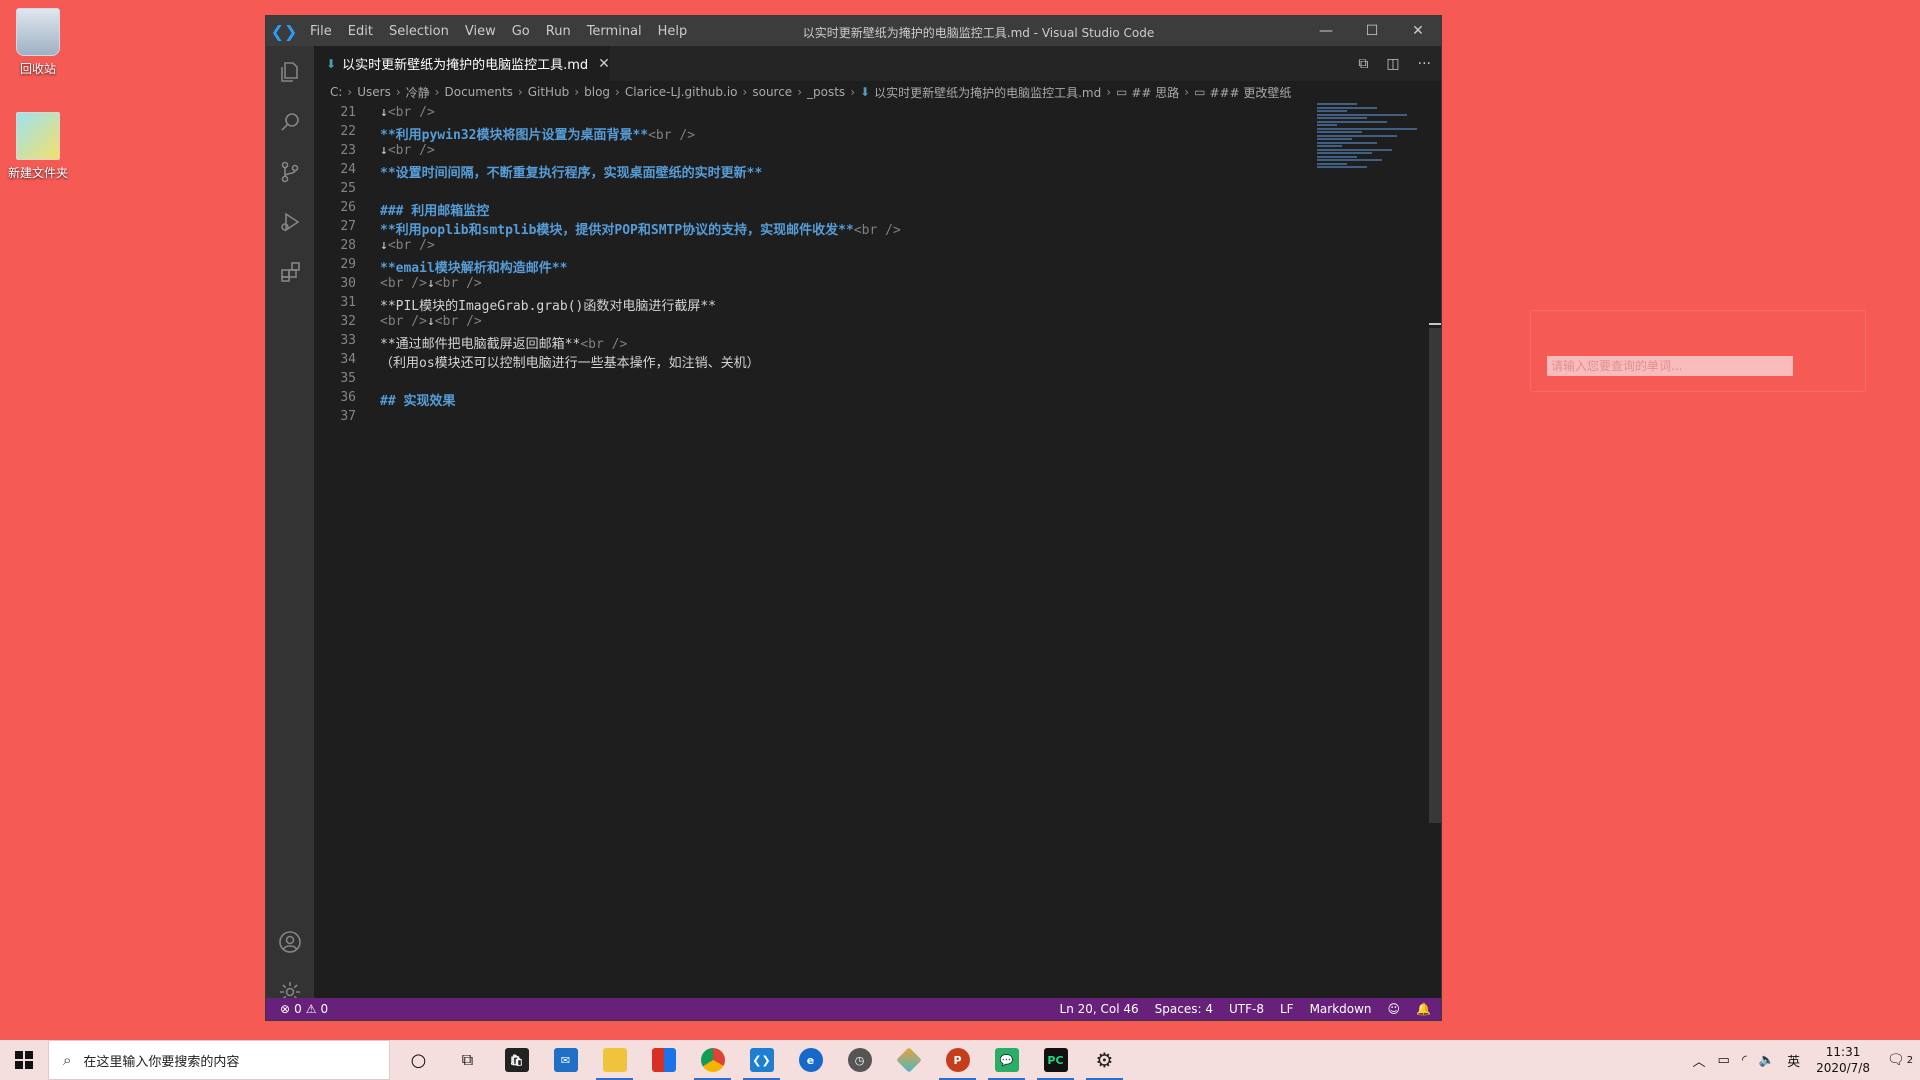 The width and height of the screenshot is (1920, 1080). I want to click on code-line: 37, so click(871, 418).